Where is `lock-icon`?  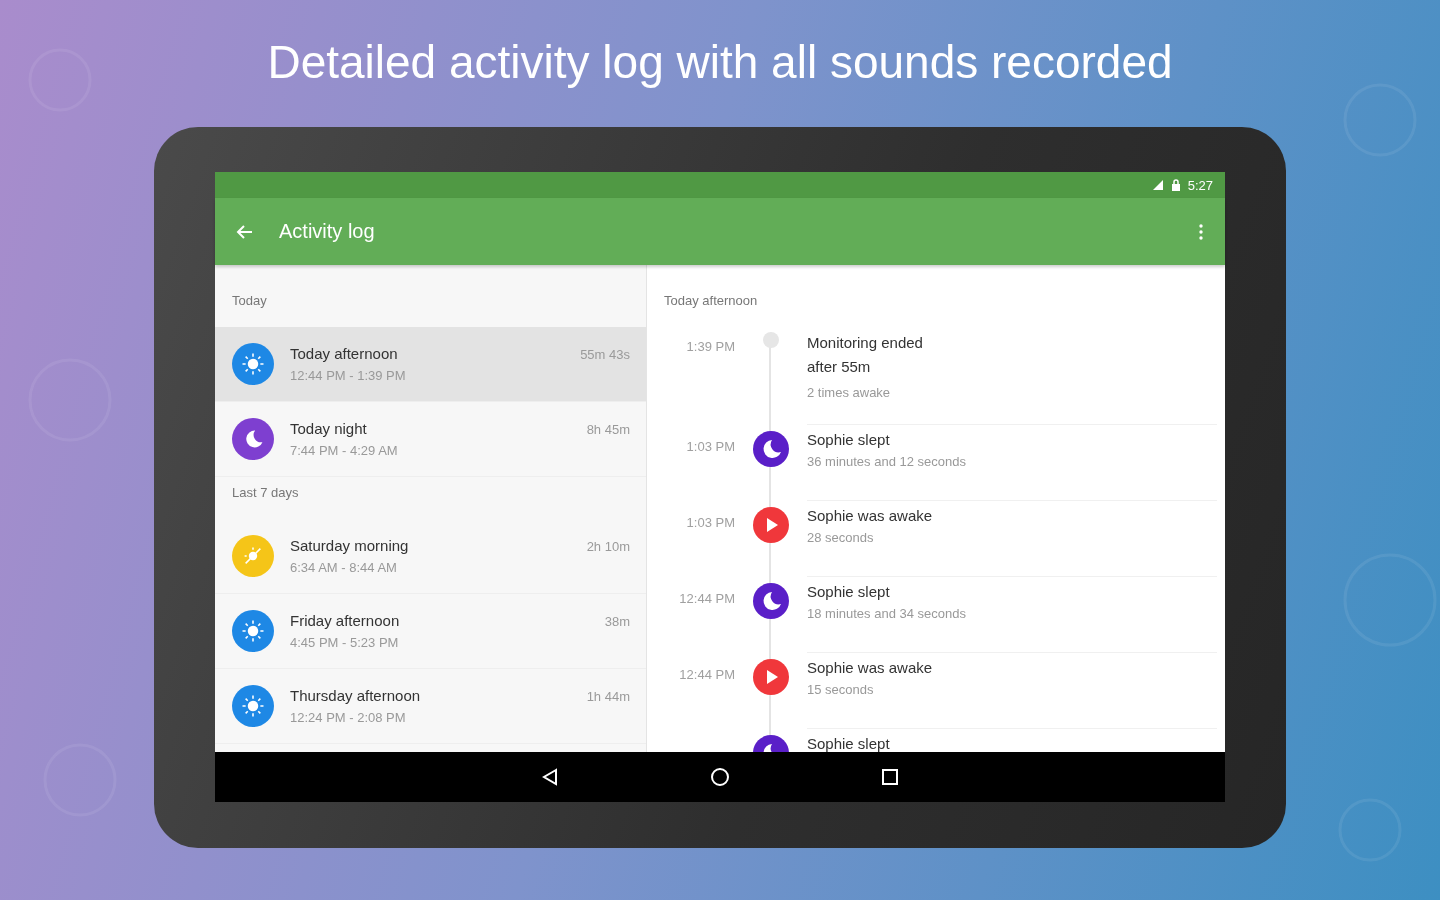
lock-icon is located at coordinates (1175, 185).